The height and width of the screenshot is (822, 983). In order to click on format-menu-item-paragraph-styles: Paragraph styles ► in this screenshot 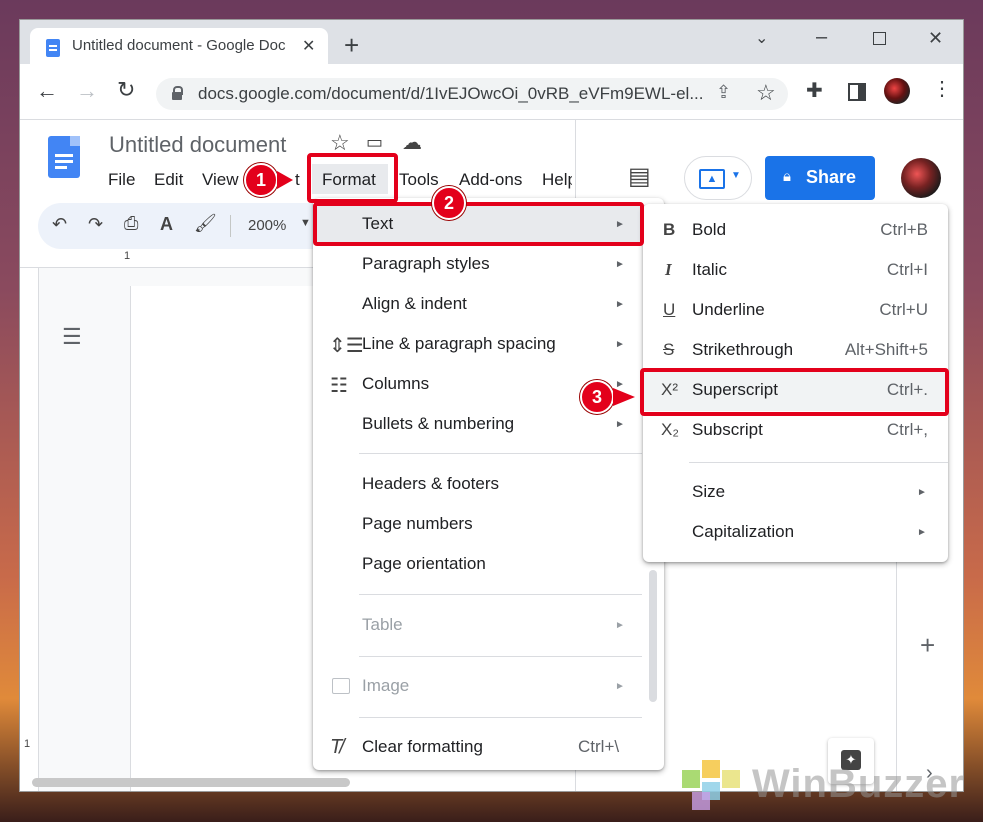, I will do `click(488, 265)`.